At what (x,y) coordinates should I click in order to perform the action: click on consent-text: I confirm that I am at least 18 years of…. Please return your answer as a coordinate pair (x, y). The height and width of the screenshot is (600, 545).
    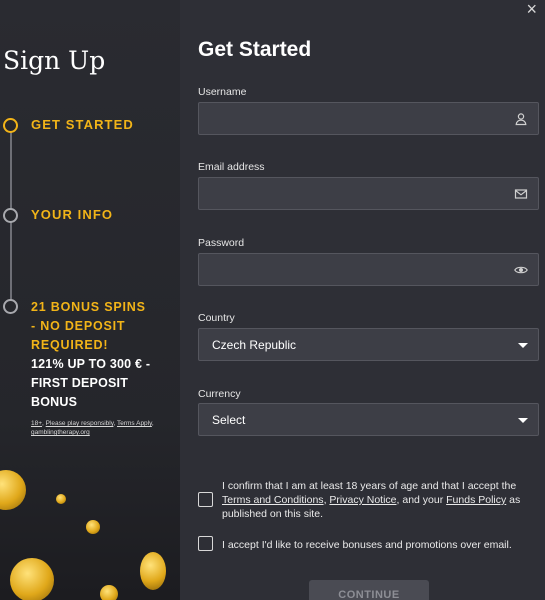
    Looking at the image, I should click on (369, 486).